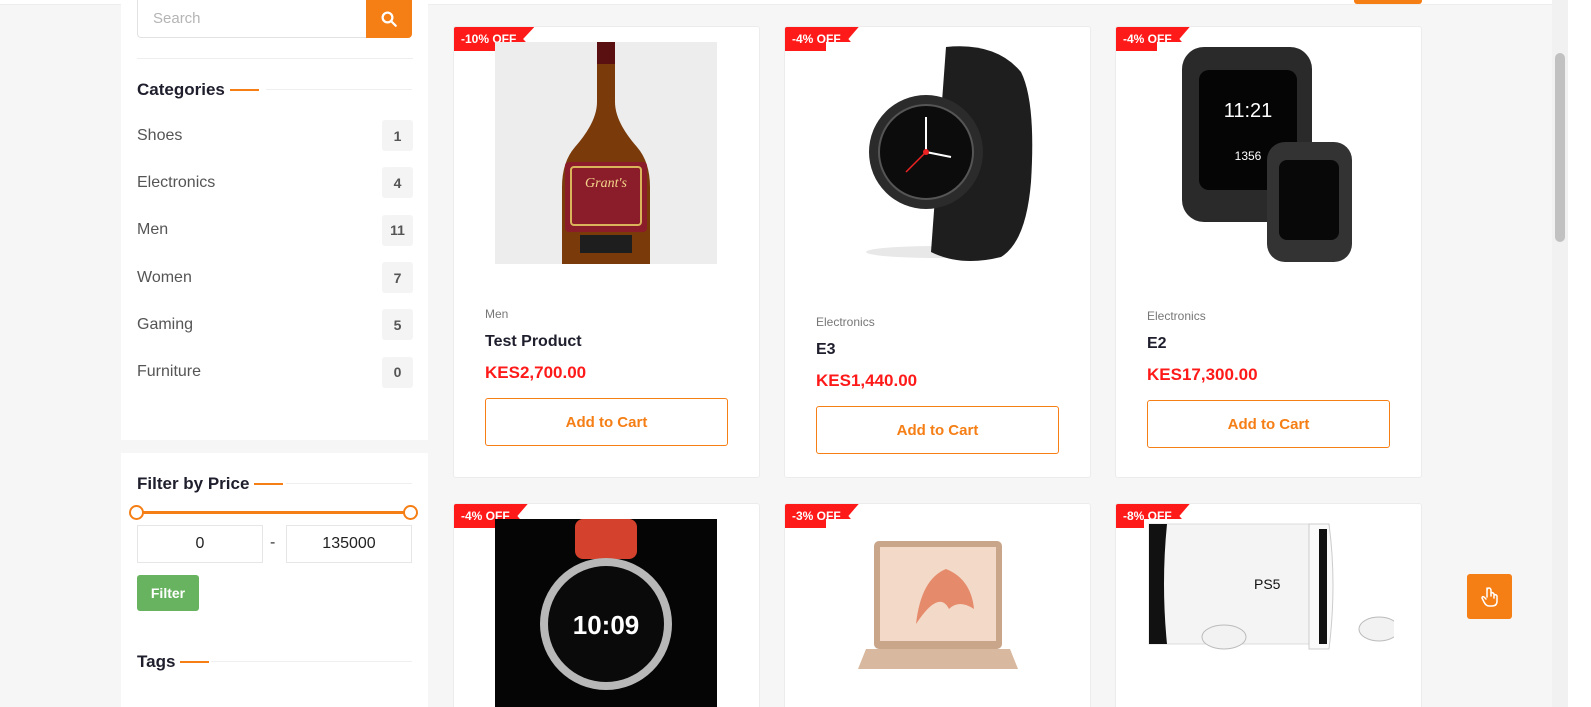 The image size is (1591, 707). I want to click on floating-action-button, so click(1489, 596).